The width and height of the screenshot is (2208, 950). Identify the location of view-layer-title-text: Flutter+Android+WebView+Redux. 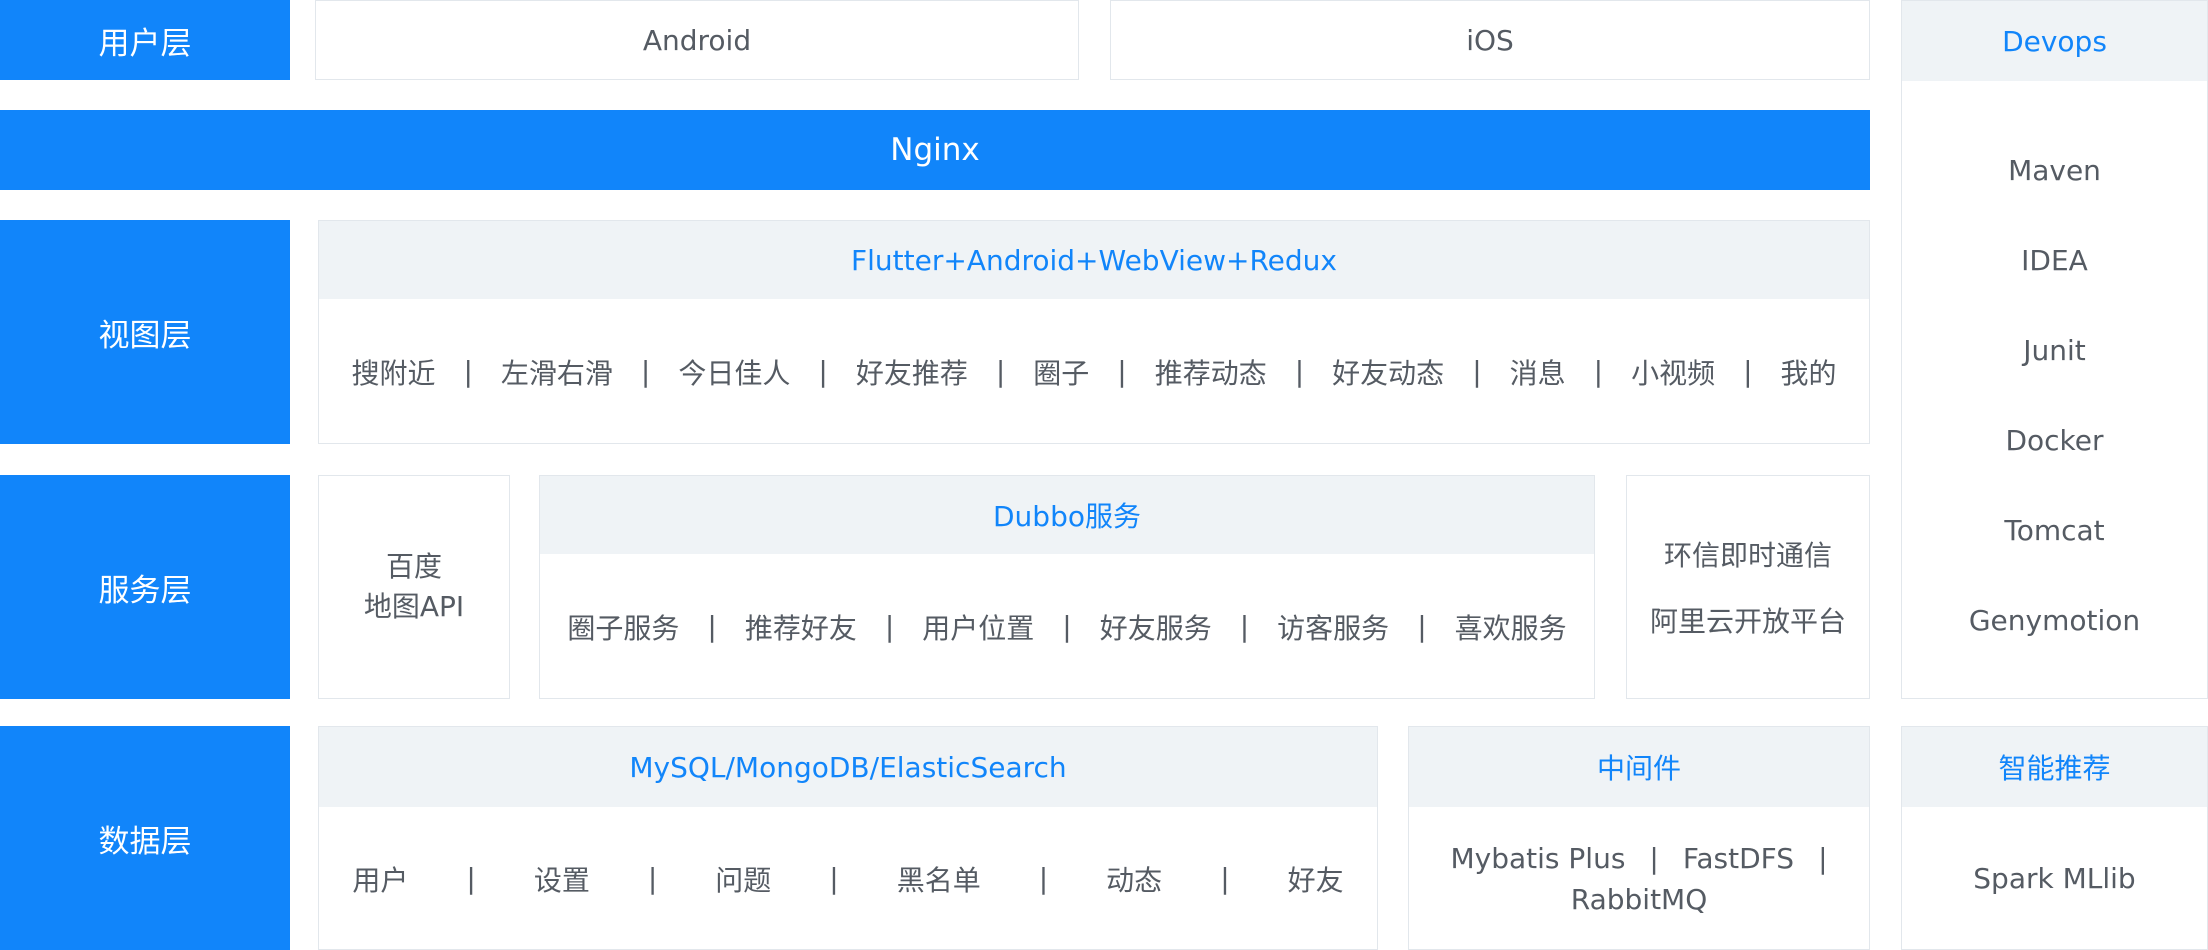
(1094, 260).